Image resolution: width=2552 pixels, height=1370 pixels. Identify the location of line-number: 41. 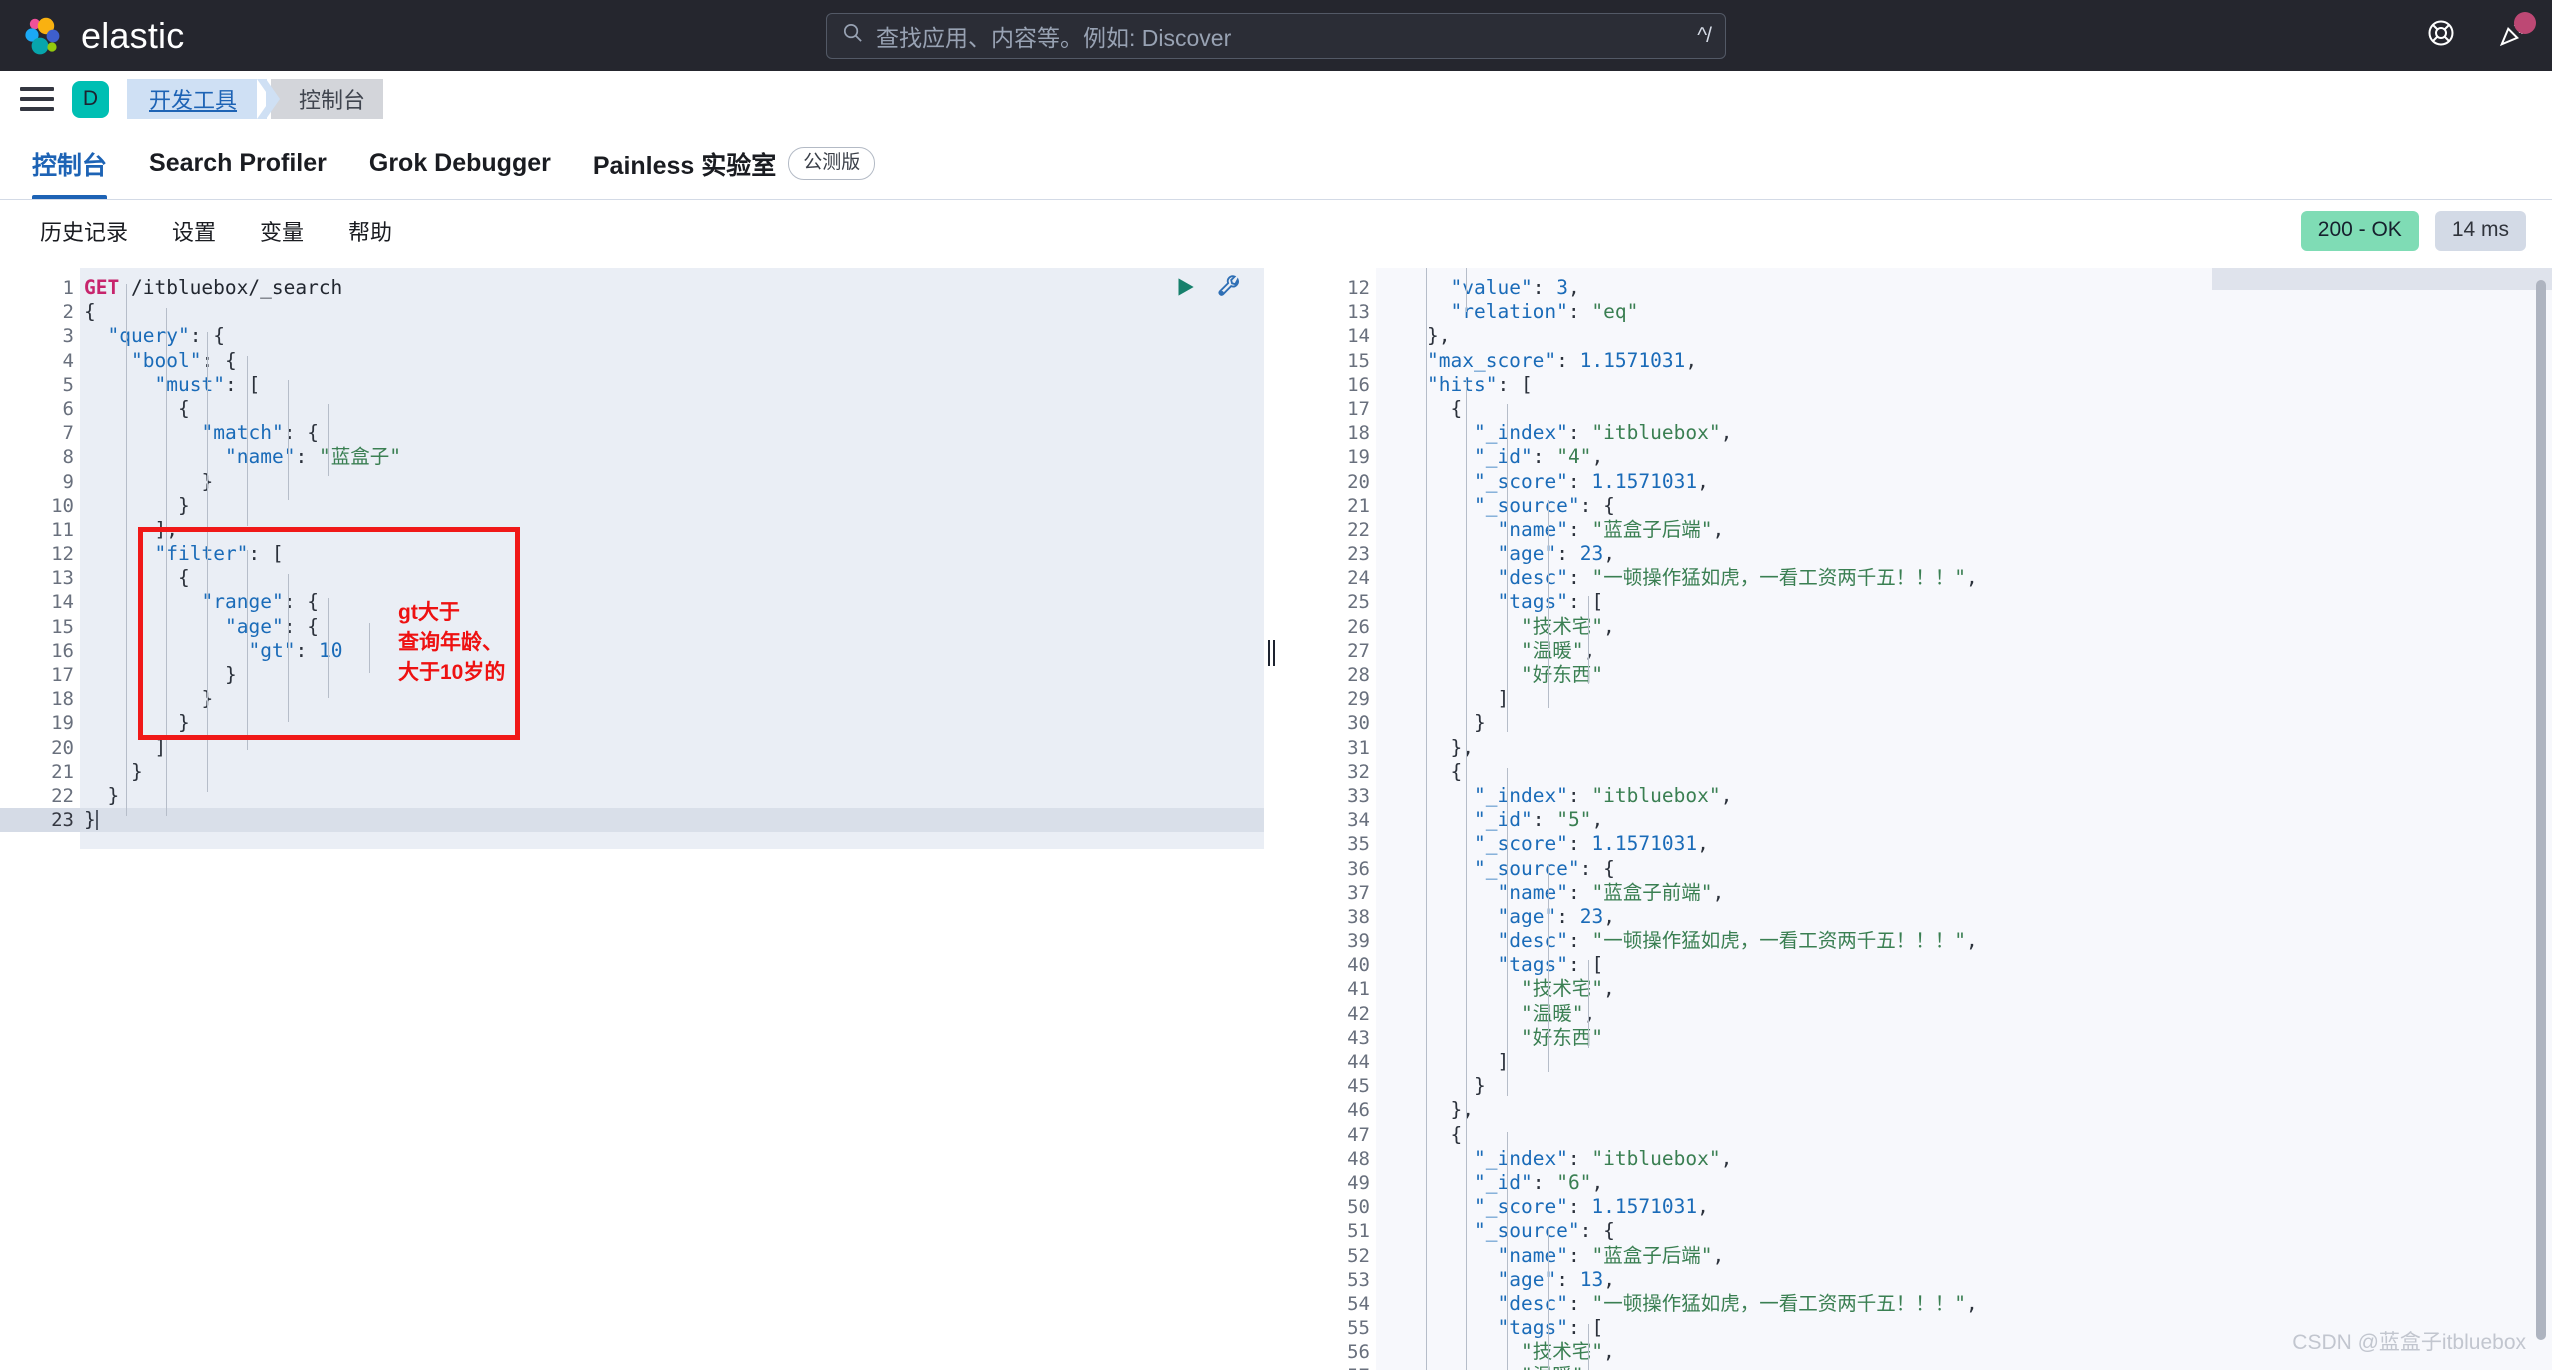
(1358, 989).